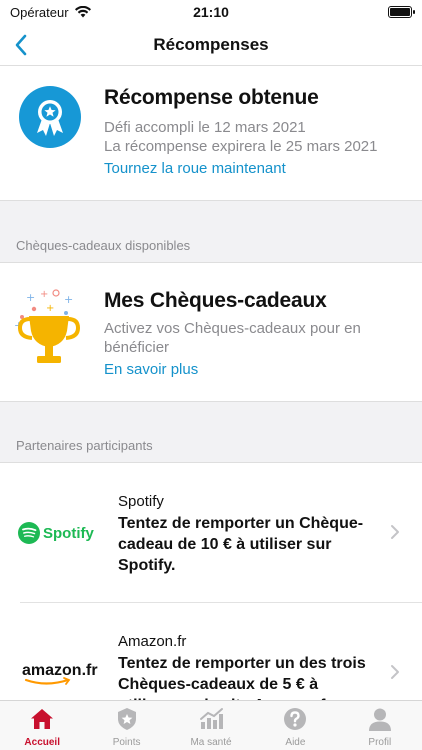  Describe the element at coordinates (103, 245) in the screenshot. I see `section-header-gift-cards: Chèques-cadeaux disponibles` at that location.